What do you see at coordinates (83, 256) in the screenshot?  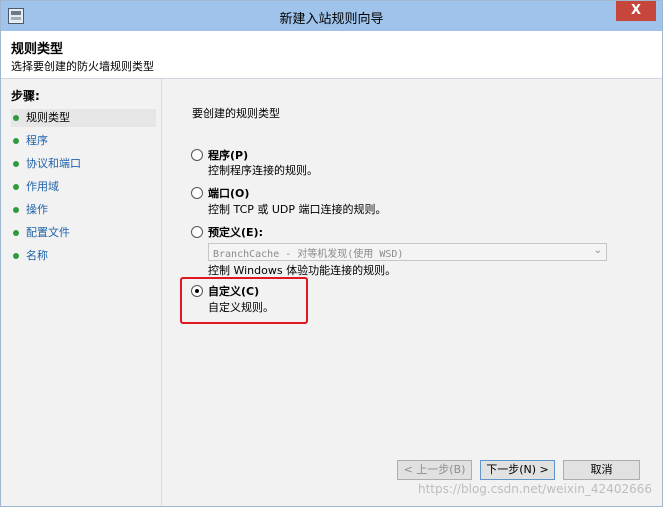 I see `step-name: 名称` at bounding box center [83, 256].